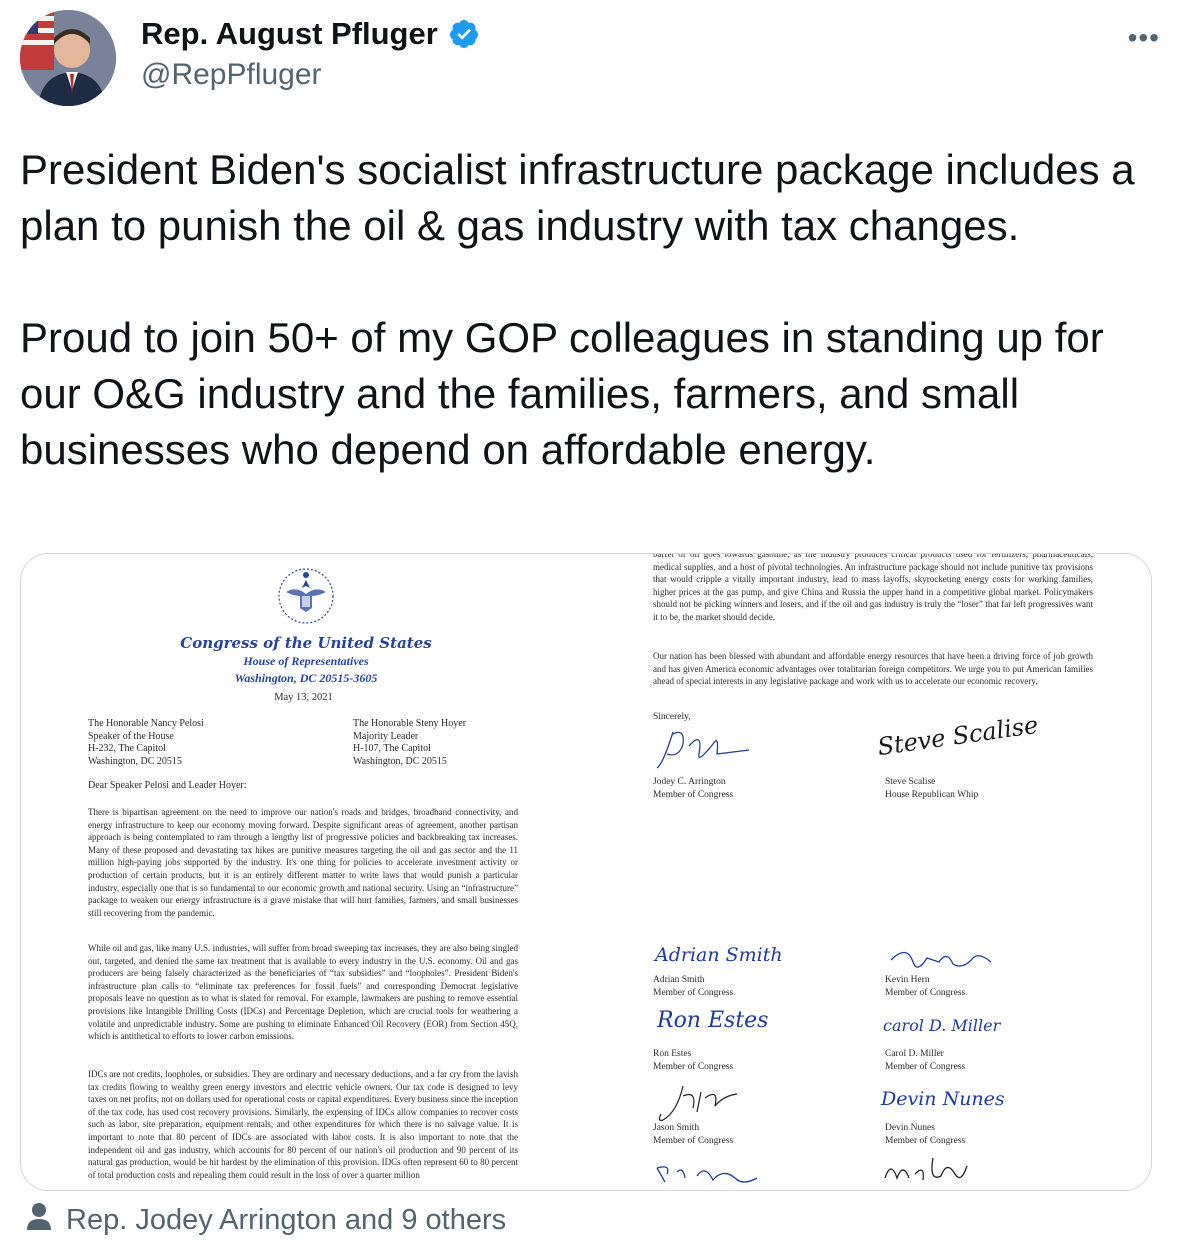 The height and width of the screenshot is (1252, 1192). What do you see at coordinates (925, 1060) in the screenshot?
I see `signatory-block: Carol D. Miller Member of Congress` at bounding box center [925, 1060].